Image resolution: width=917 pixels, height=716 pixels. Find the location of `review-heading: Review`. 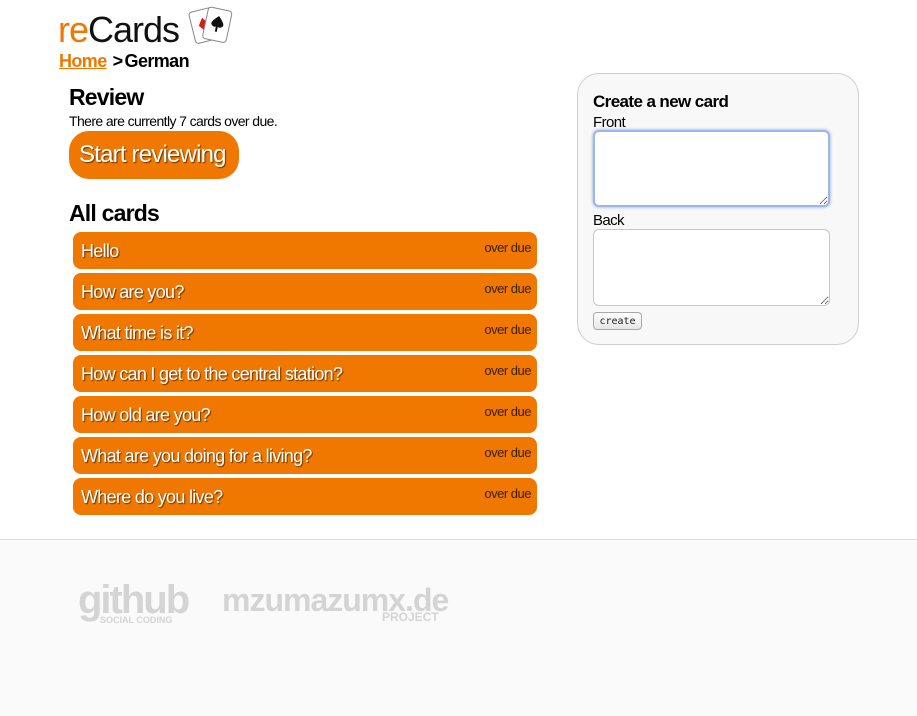

review-heading: Review is located at coordinates (106, 97).